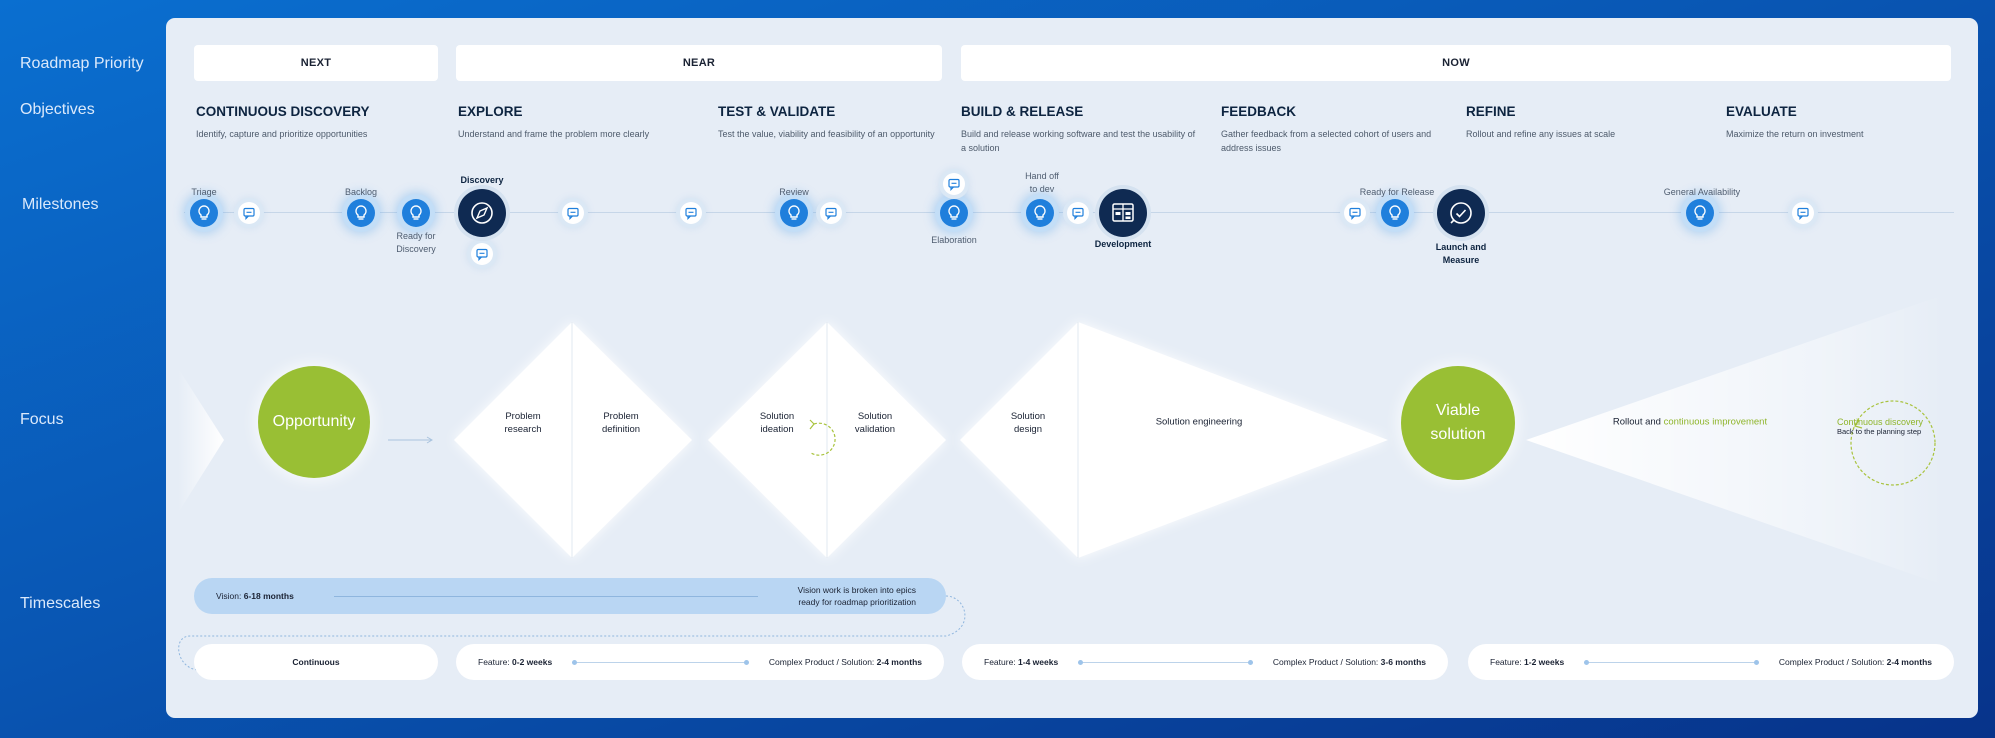 Image resolution: width=1995 pixels, height=738 pixels. What do you see at coordinates (621, 423) in the screenshot?
I see `focus-problem-definition: Problem definition` at bounding box center [621, 423].